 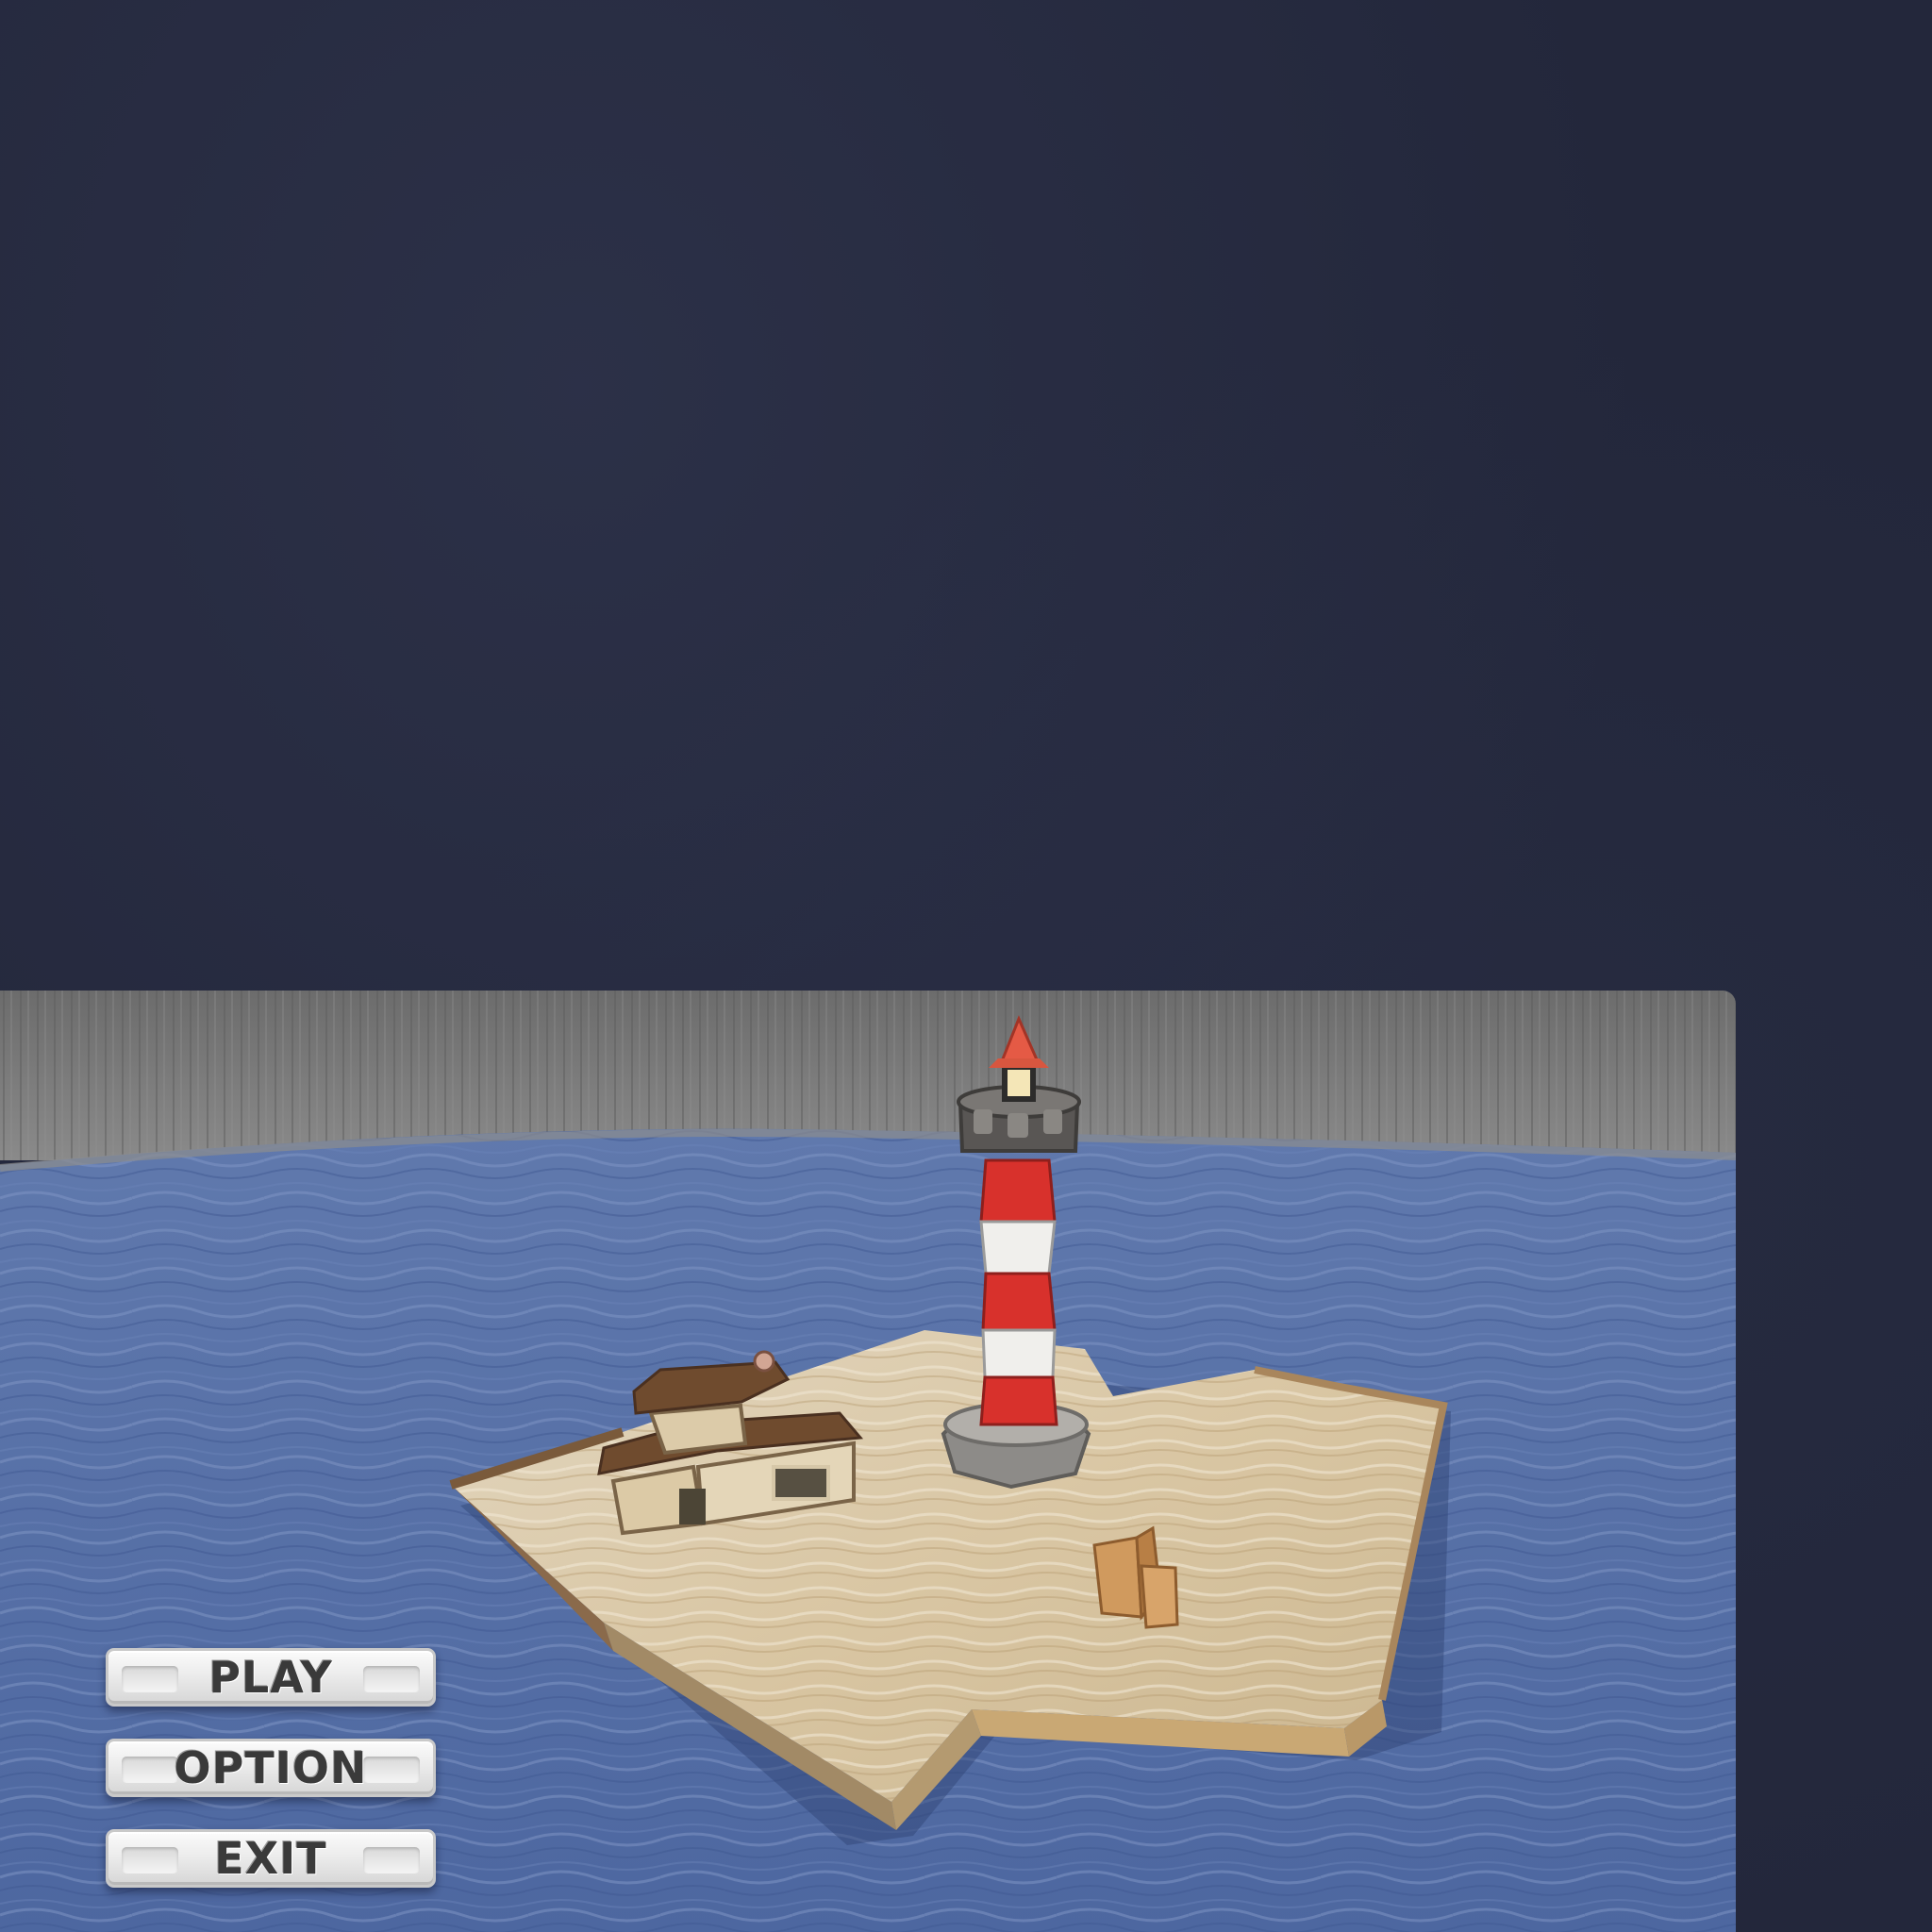 I want to click on option-button-label: OPTION, so click(x=271, y=1768).